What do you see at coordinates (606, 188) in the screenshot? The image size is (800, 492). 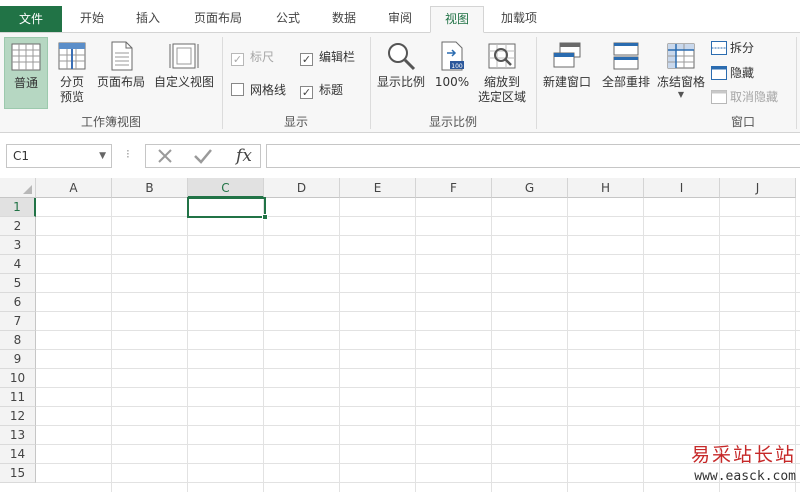 I see `column-header-h: H` at bounding box center [606, 188].